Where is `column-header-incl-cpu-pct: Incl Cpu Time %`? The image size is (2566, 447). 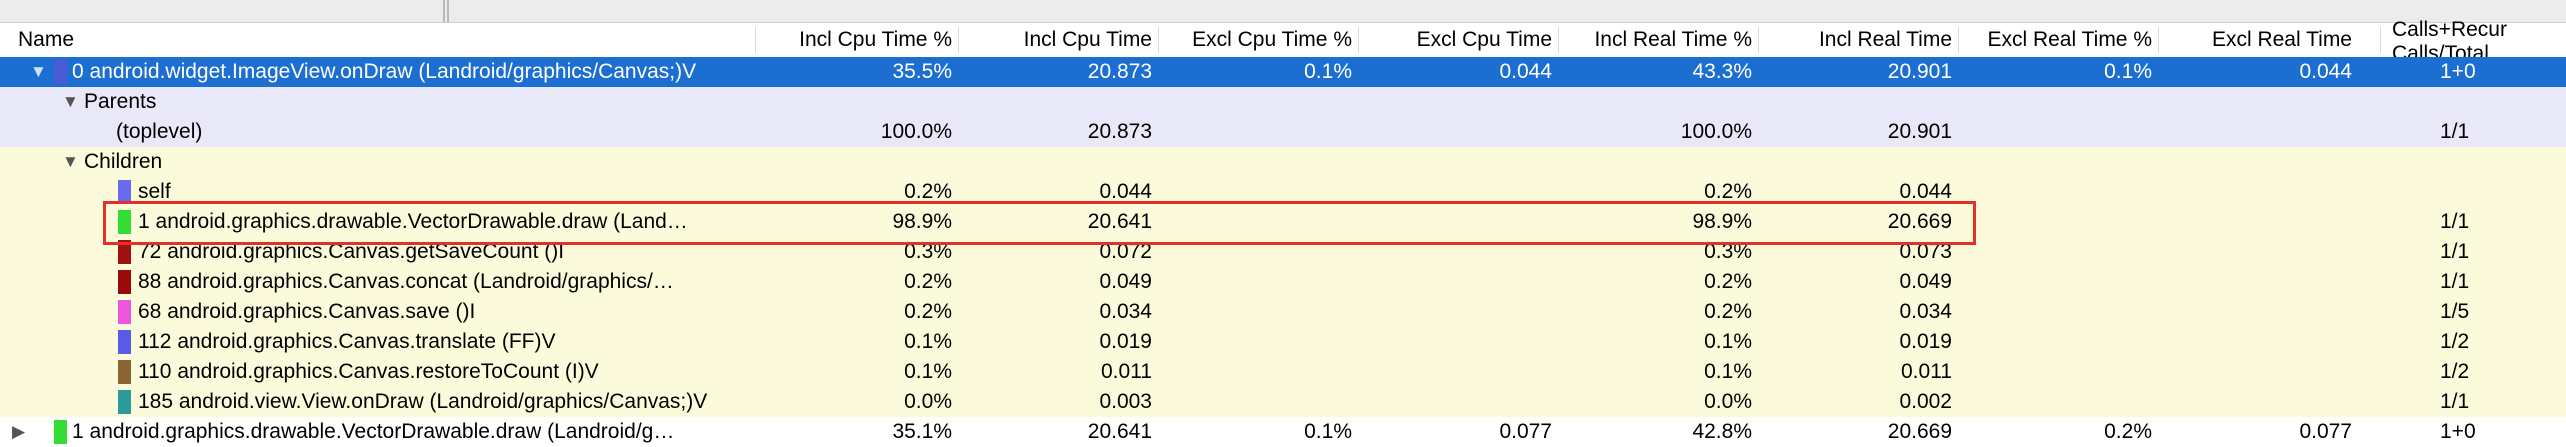 column-header-incl-cpu-pct: Incl Cpu Time % is located at coordinates (856, 40).